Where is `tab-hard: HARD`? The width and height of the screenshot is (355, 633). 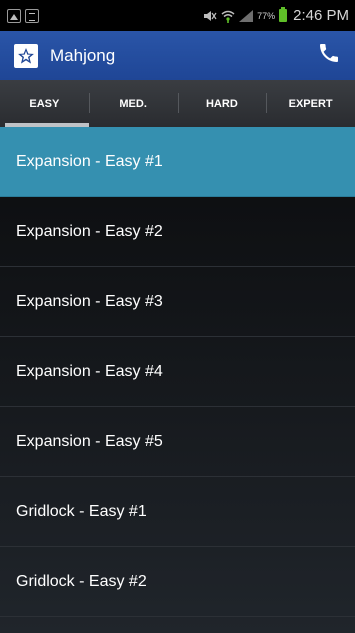
tab-hard: HARD is located at coordinates (222, 103).